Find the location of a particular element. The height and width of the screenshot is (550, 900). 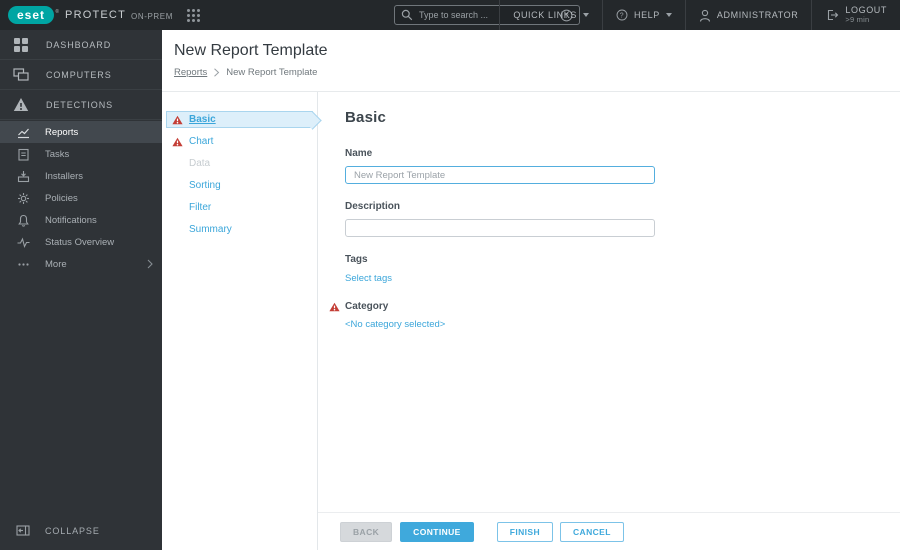

quick-links-menu: QUICK LINKS is located at coordinates (550, 15).